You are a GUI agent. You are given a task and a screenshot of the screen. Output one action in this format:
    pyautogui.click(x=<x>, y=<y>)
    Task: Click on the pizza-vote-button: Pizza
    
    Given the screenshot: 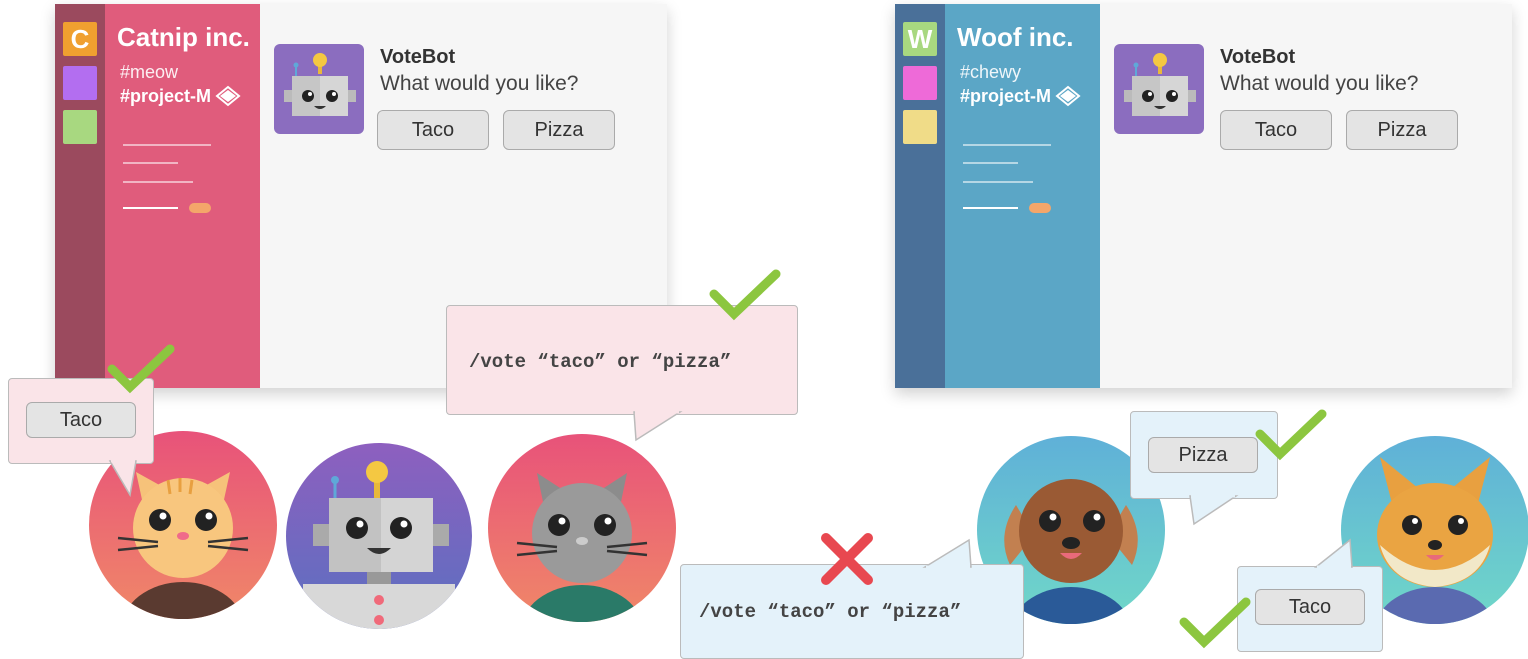 What is the action you would take?
    pyautogui.click(x=1203, y=455)
    